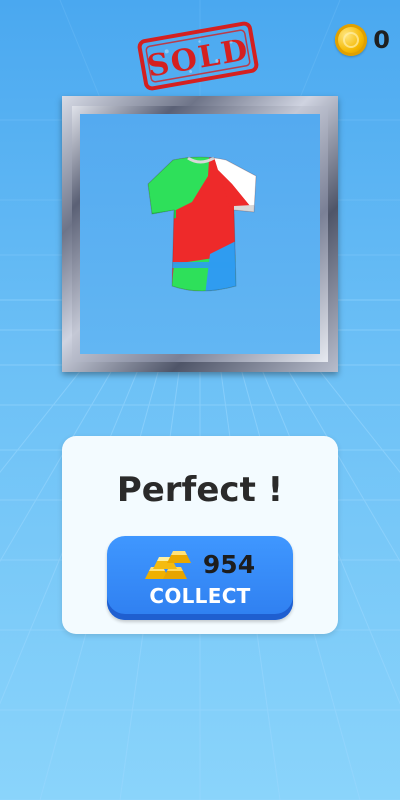  I want to click on gold-bars-icon, so click(167, 565).